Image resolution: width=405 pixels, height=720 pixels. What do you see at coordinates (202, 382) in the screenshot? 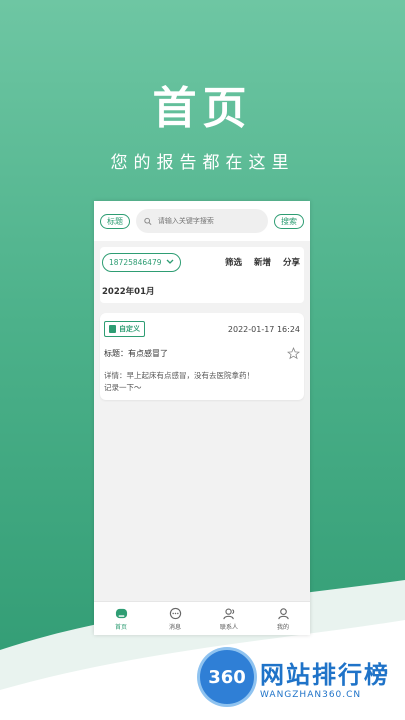
I see `record-detail: 详情：早上起床有点感冒，没有去医院拿药！ 记录一下～` at bounding box center [202, 382].